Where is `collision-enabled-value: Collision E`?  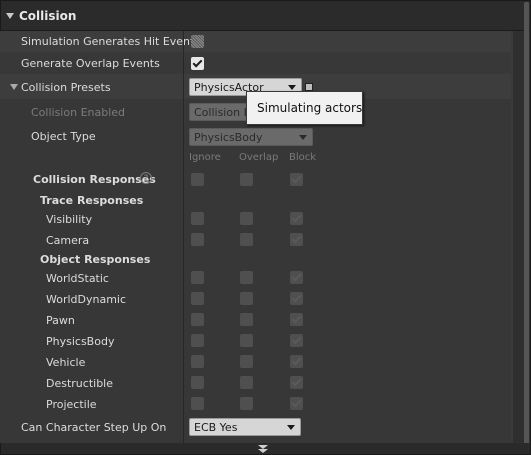
collision-enabled-value: Collision E is located at coordinates (222, 112).